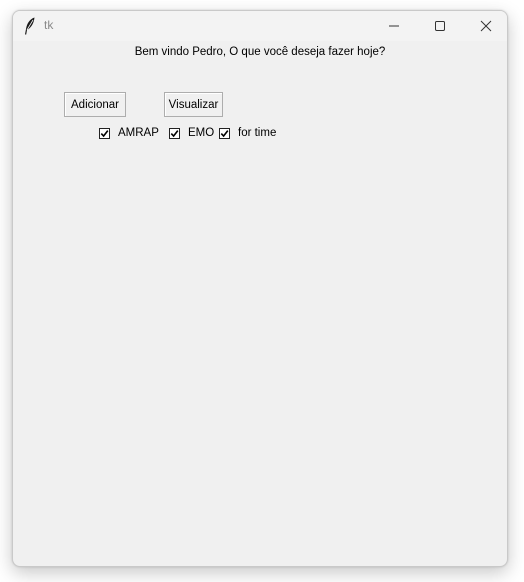 The width and height of the screenshot is (524, 582). I want to click on for-time-checkbox: for time, so click(247, 133).